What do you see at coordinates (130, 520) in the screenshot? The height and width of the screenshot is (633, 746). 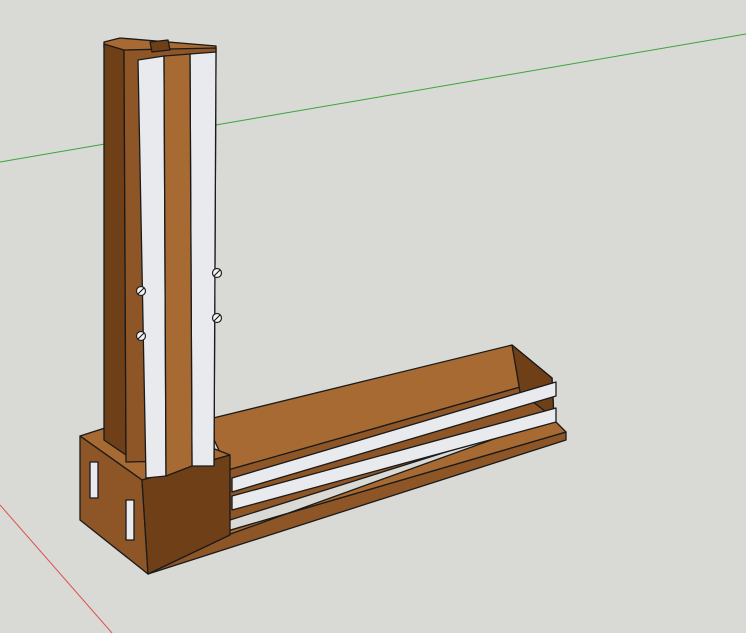 I see `corner-box-window-lower` at bounding box center [130, 520].